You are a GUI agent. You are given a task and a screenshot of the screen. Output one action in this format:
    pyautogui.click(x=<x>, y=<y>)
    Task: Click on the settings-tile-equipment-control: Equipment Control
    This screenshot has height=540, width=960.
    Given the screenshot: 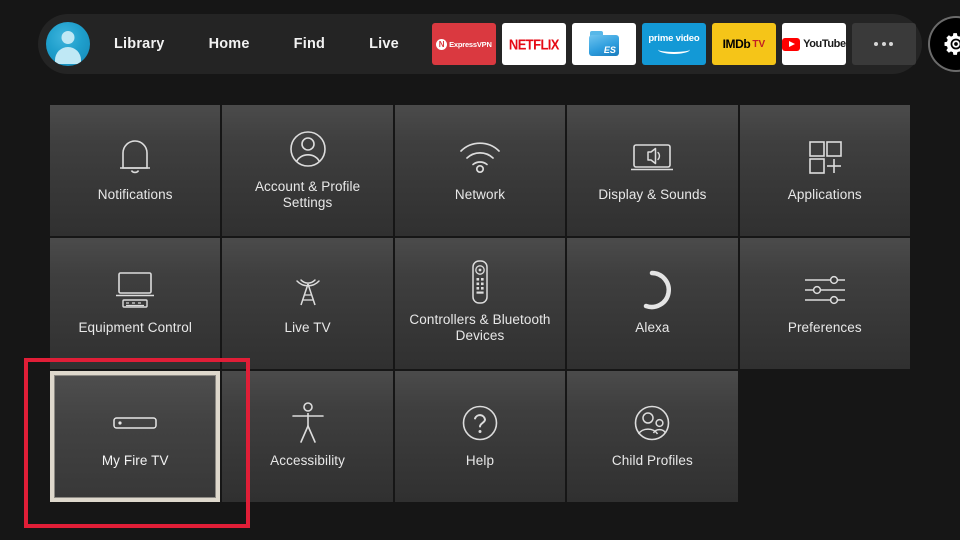 What is the action you would take?
    pyautogui.click(x=135, y=303)
    